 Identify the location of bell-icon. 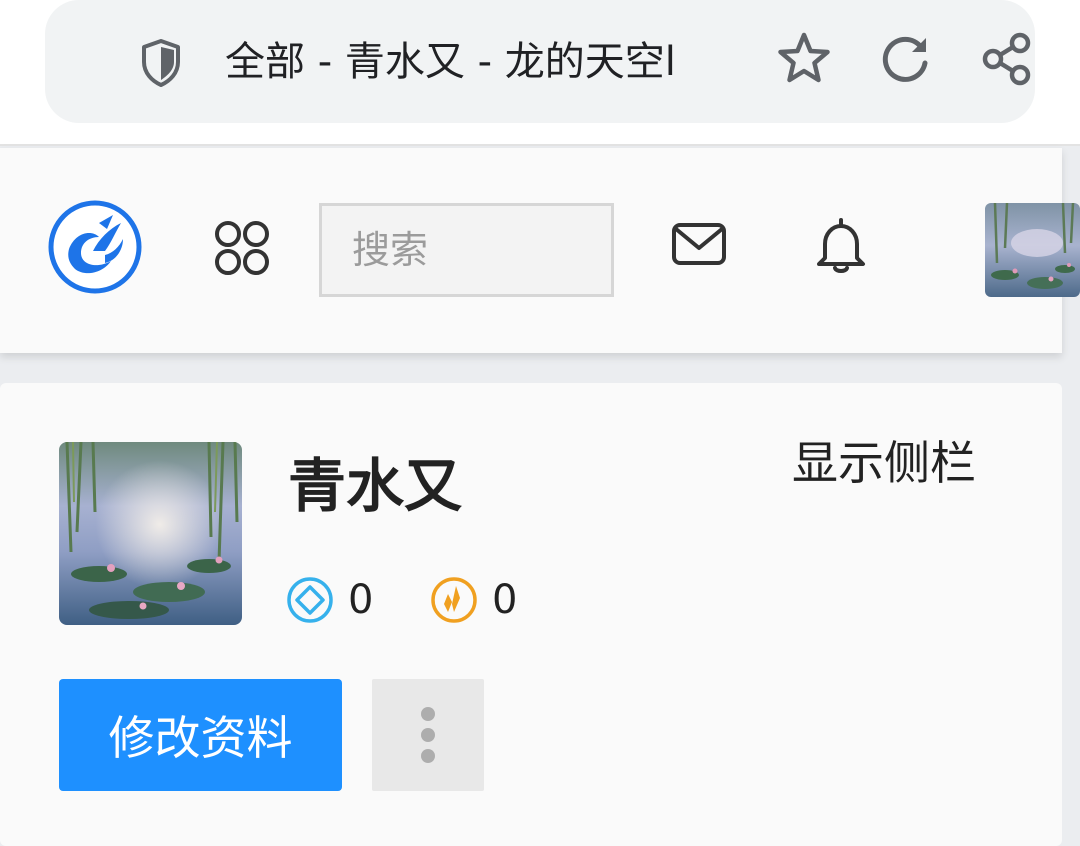
(841, 245).